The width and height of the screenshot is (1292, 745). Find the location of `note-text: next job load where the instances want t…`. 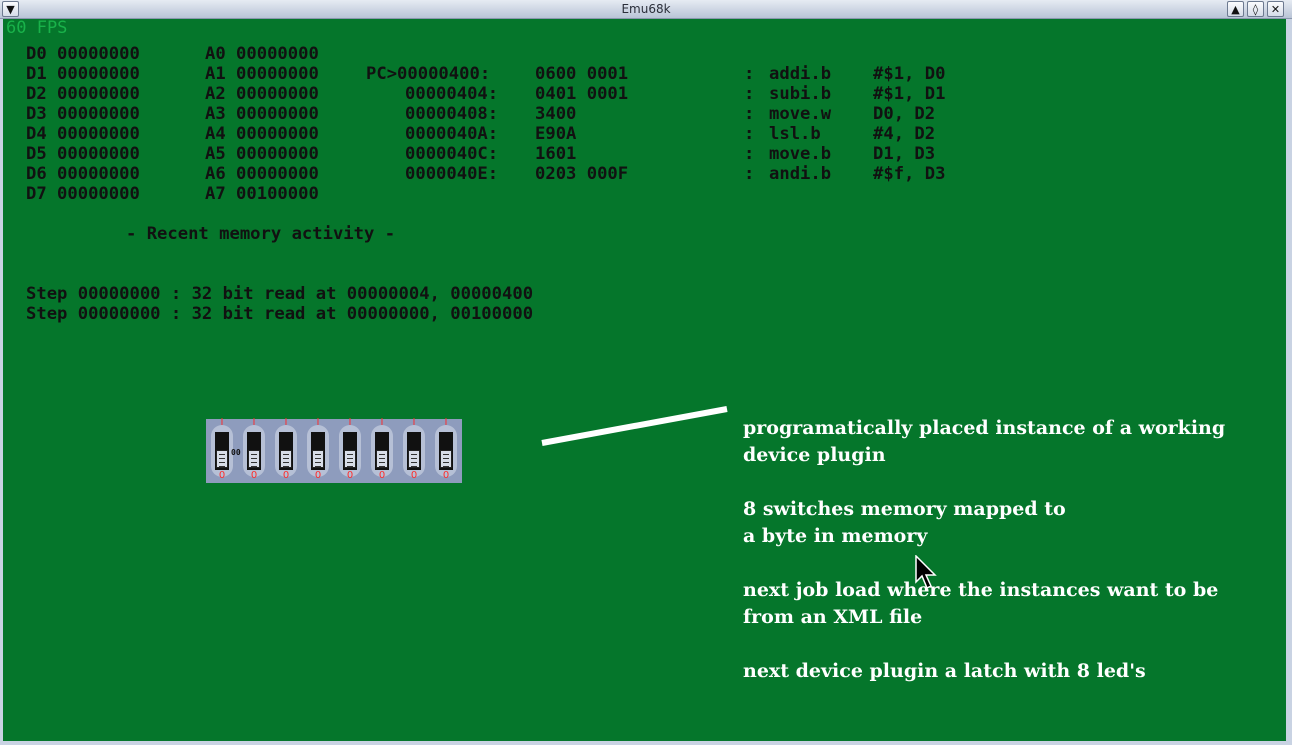

note-text: next job load where the instances want t… is located at coordinates (981, 590).